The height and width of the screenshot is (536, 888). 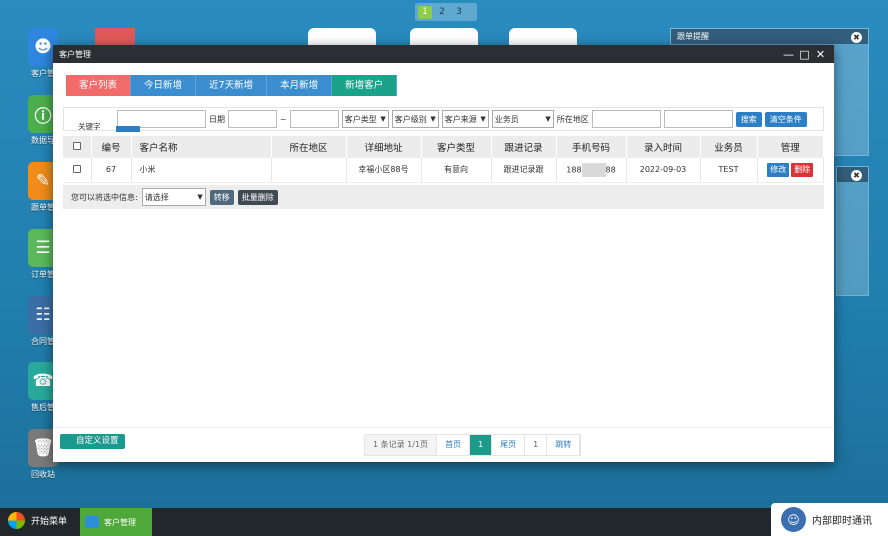 What do you see at coordinates (460, 119) in the screenshot?
I see `customer-source-value: 客户来源` at bounding box center [460, 119].